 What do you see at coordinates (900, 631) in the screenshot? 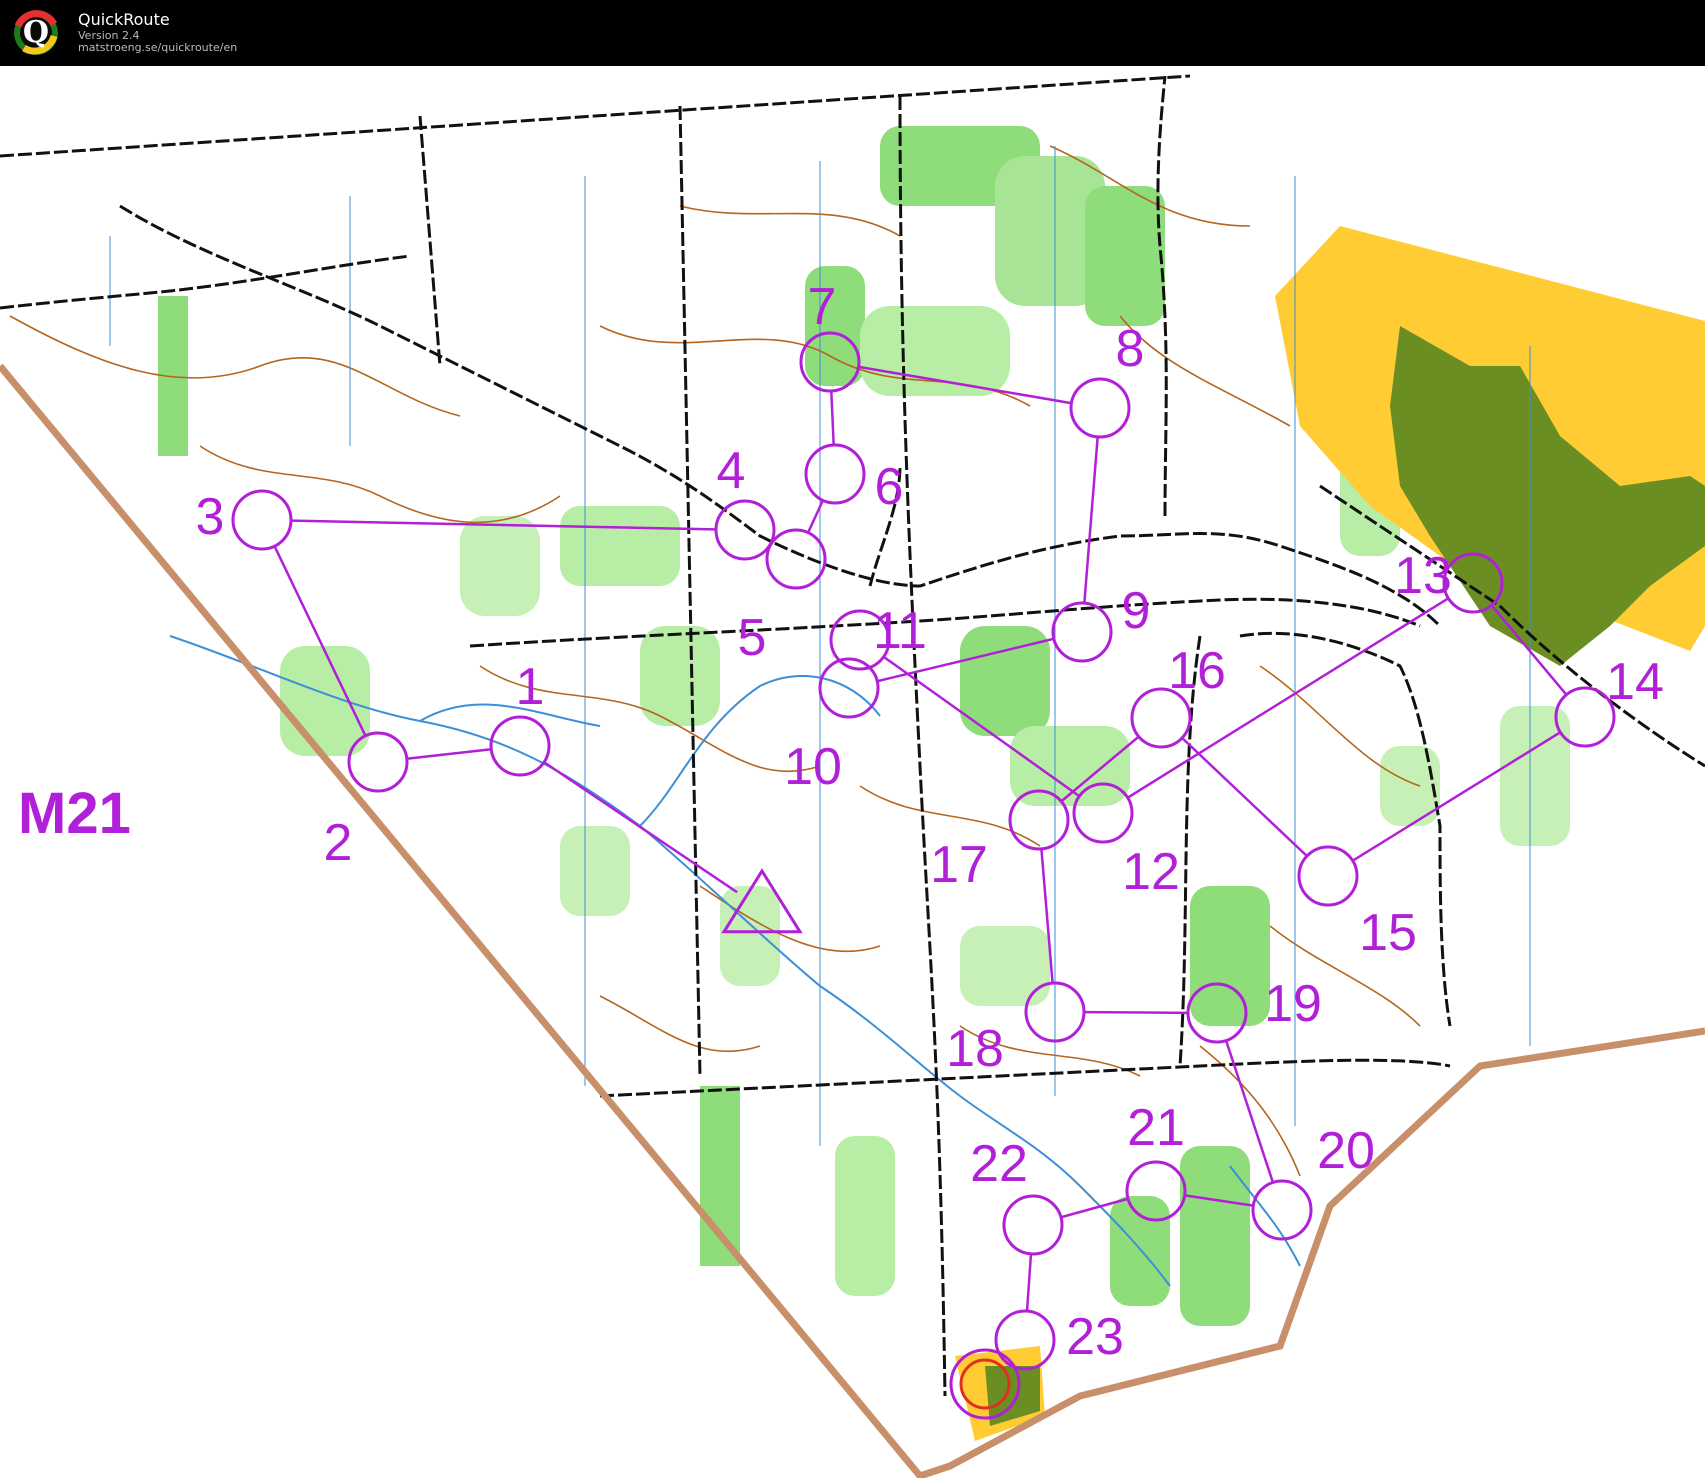
I see `control-number: 11` at bounding box center [900, 631].